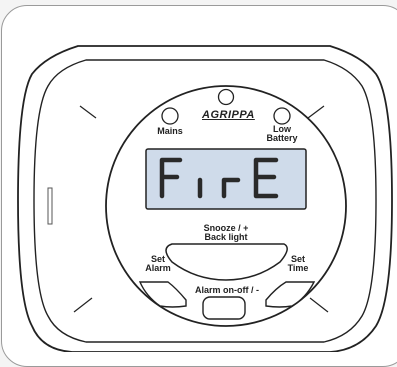 The height and width of the screenshot is (367, 397). I want to click on alarm-on-off-button, so click(224, 308).